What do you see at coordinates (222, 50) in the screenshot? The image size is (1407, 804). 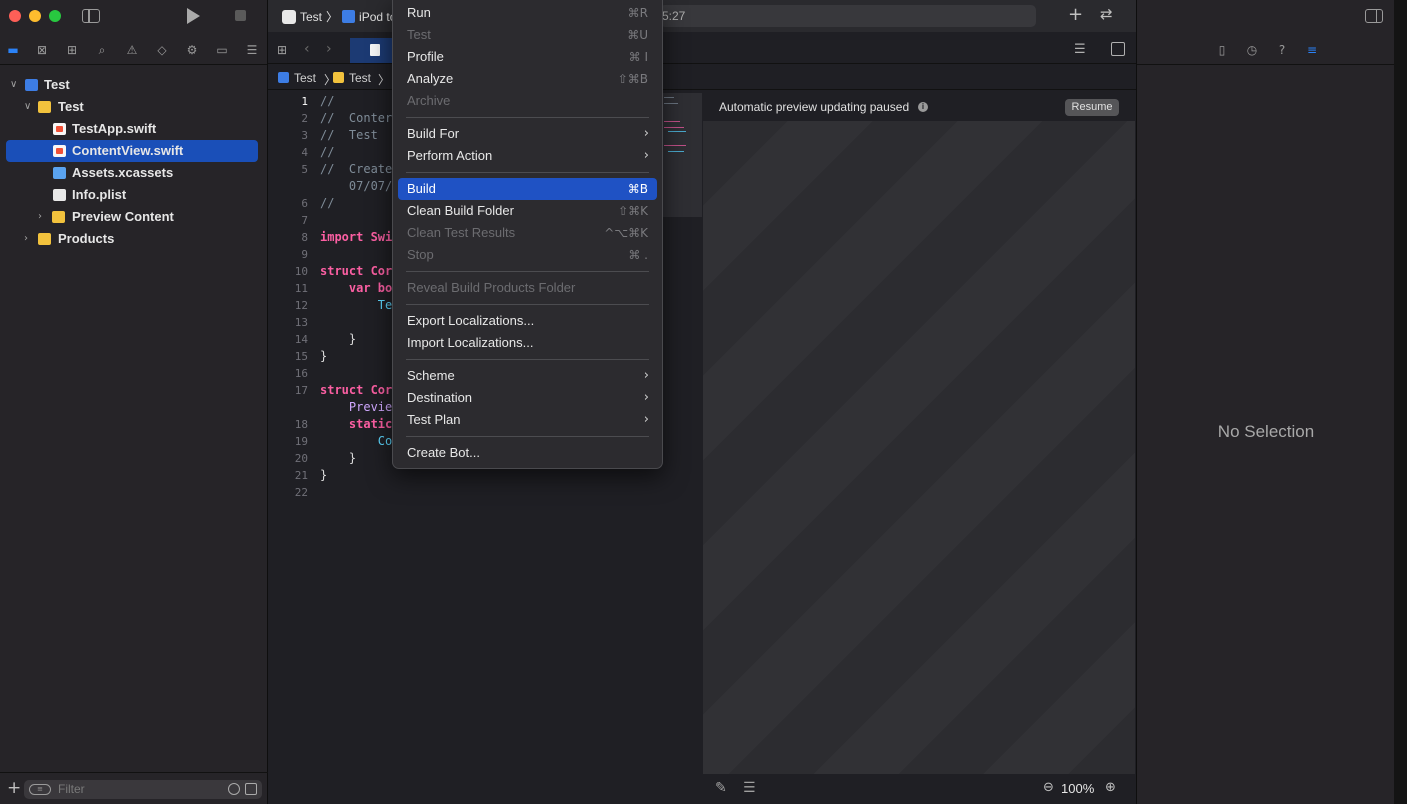 I see `breakpoint-icon: ▭` at bounding box center [222, 50].